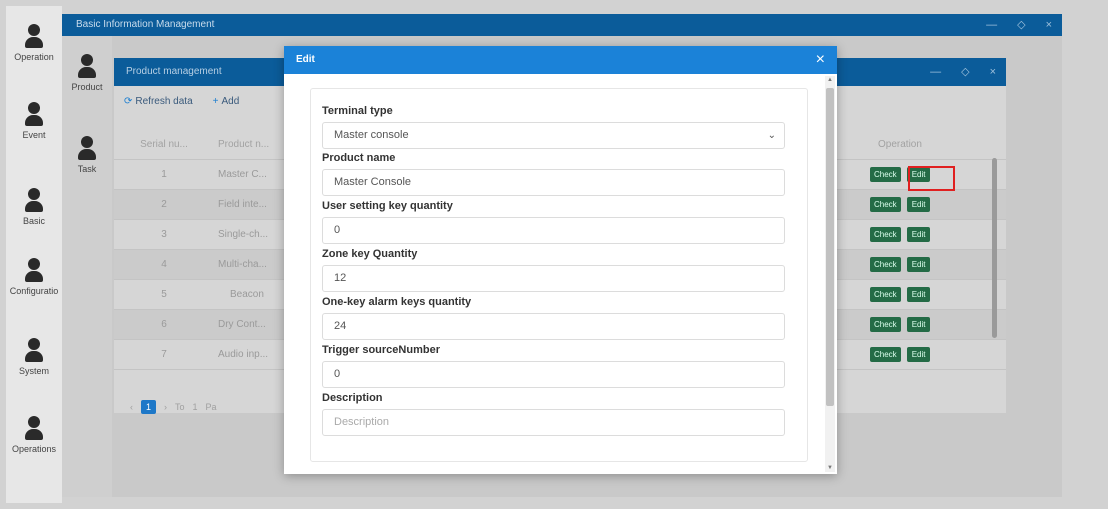 The image size is (1108, 509). What do you see at coordinates (174, 71) in the screenshot?
I see `window-title: Product management` at bounding box center [174, 71].